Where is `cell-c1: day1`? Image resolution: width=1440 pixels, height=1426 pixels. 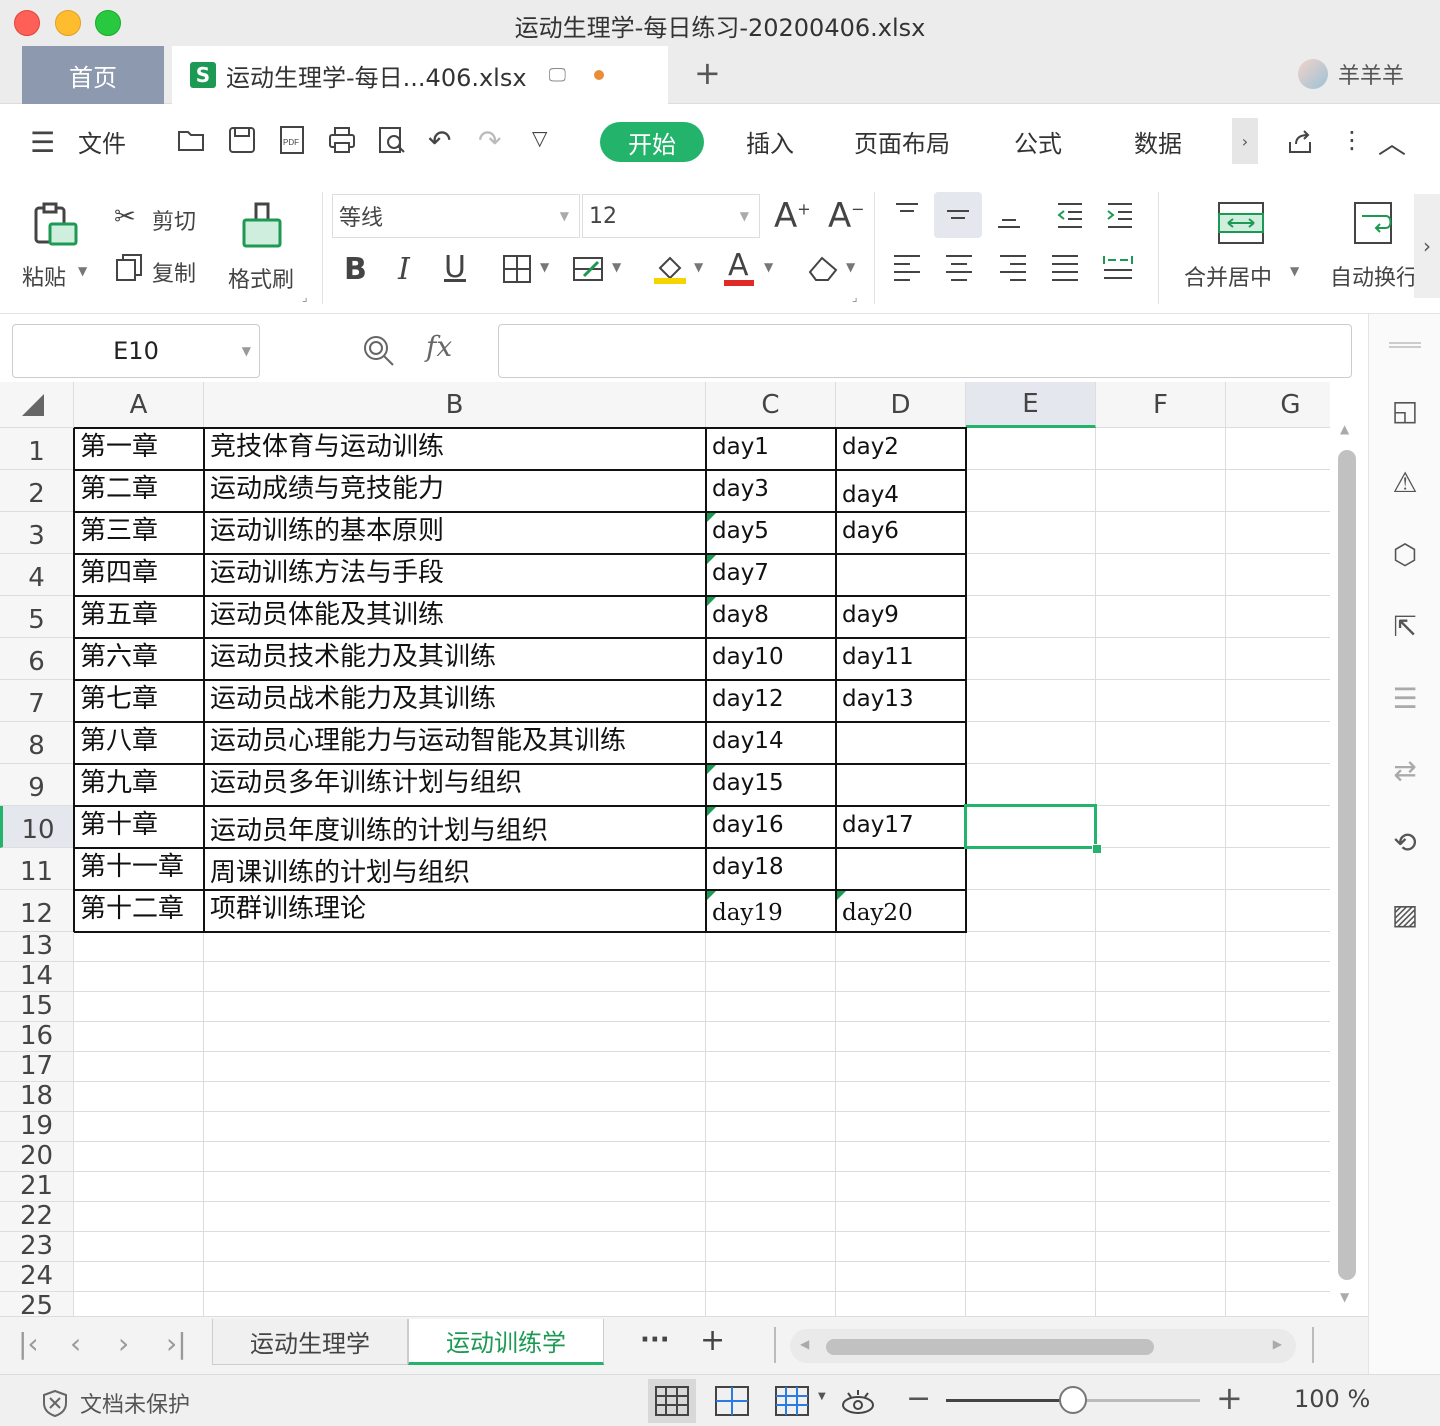
cell-c1: day1 is located at coordinates (770, 449).